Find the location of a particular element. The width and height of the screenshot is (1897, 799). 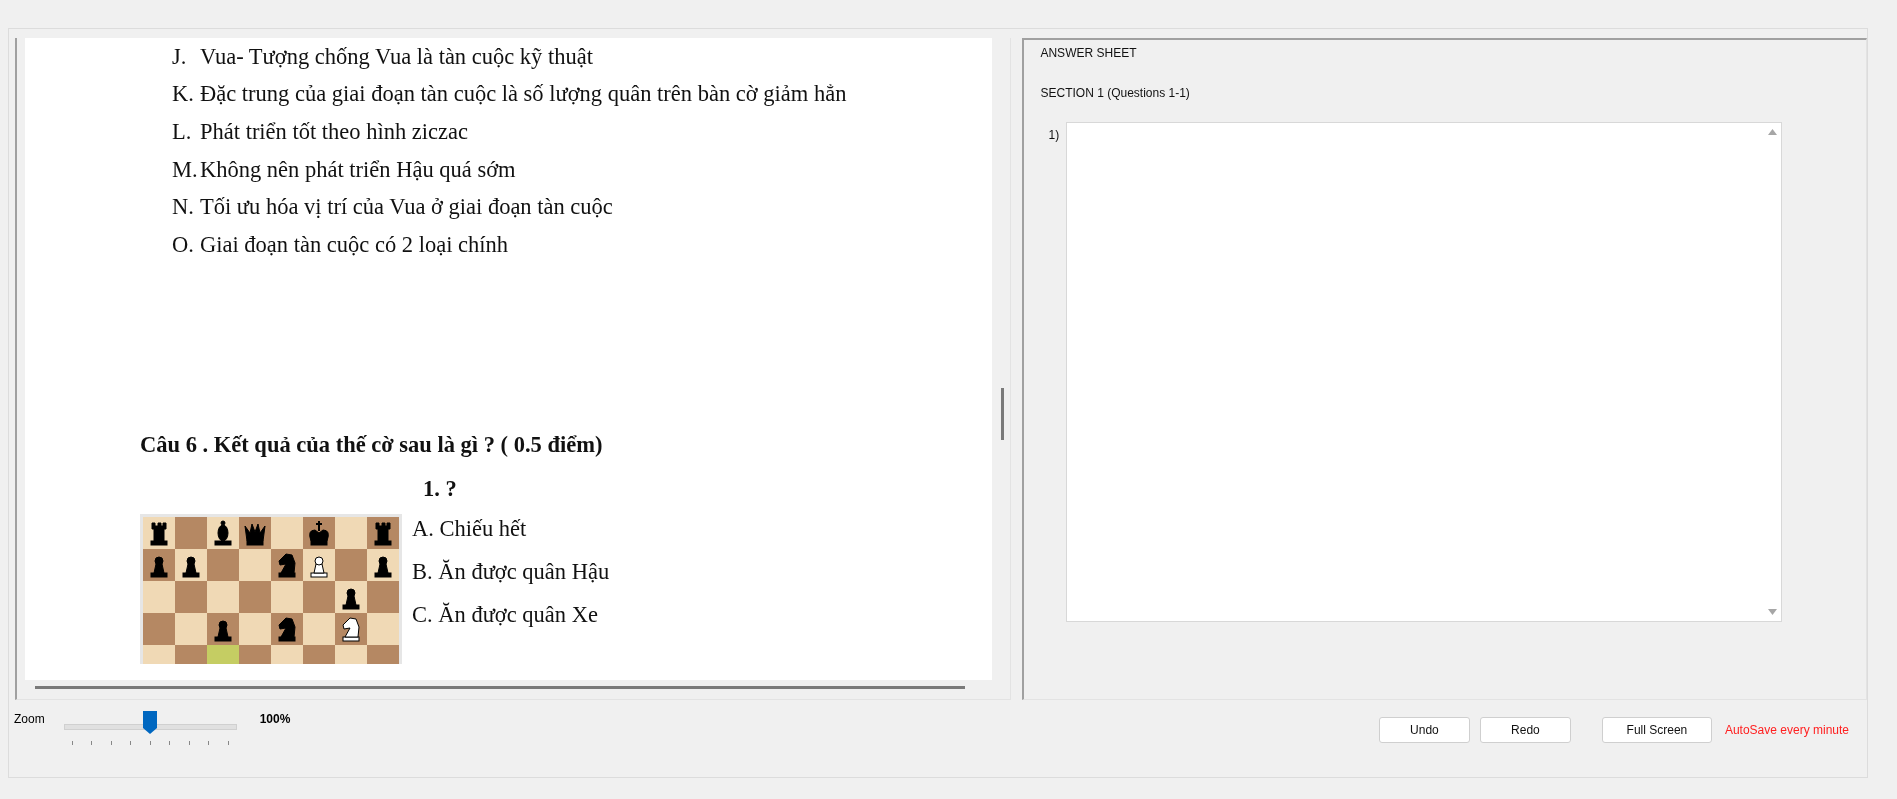

option-text: Phát triển tốt theo hình ziczac is located at coordinates (334, 132).